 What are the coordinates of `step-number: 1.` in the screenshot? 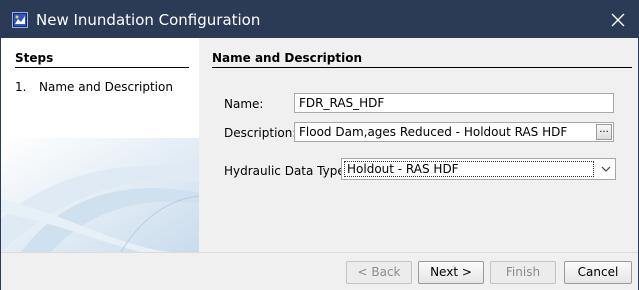 It's located at (21, 87).